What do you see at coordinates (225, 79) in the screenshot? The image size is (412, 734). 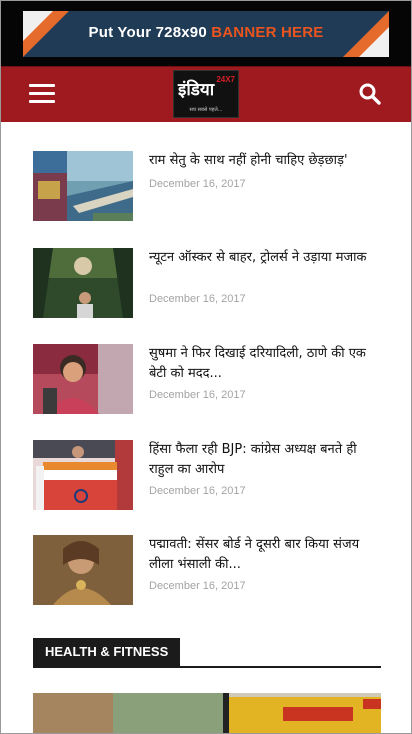 I see `logo-number: 24X7` at bounding box center [225, 79].